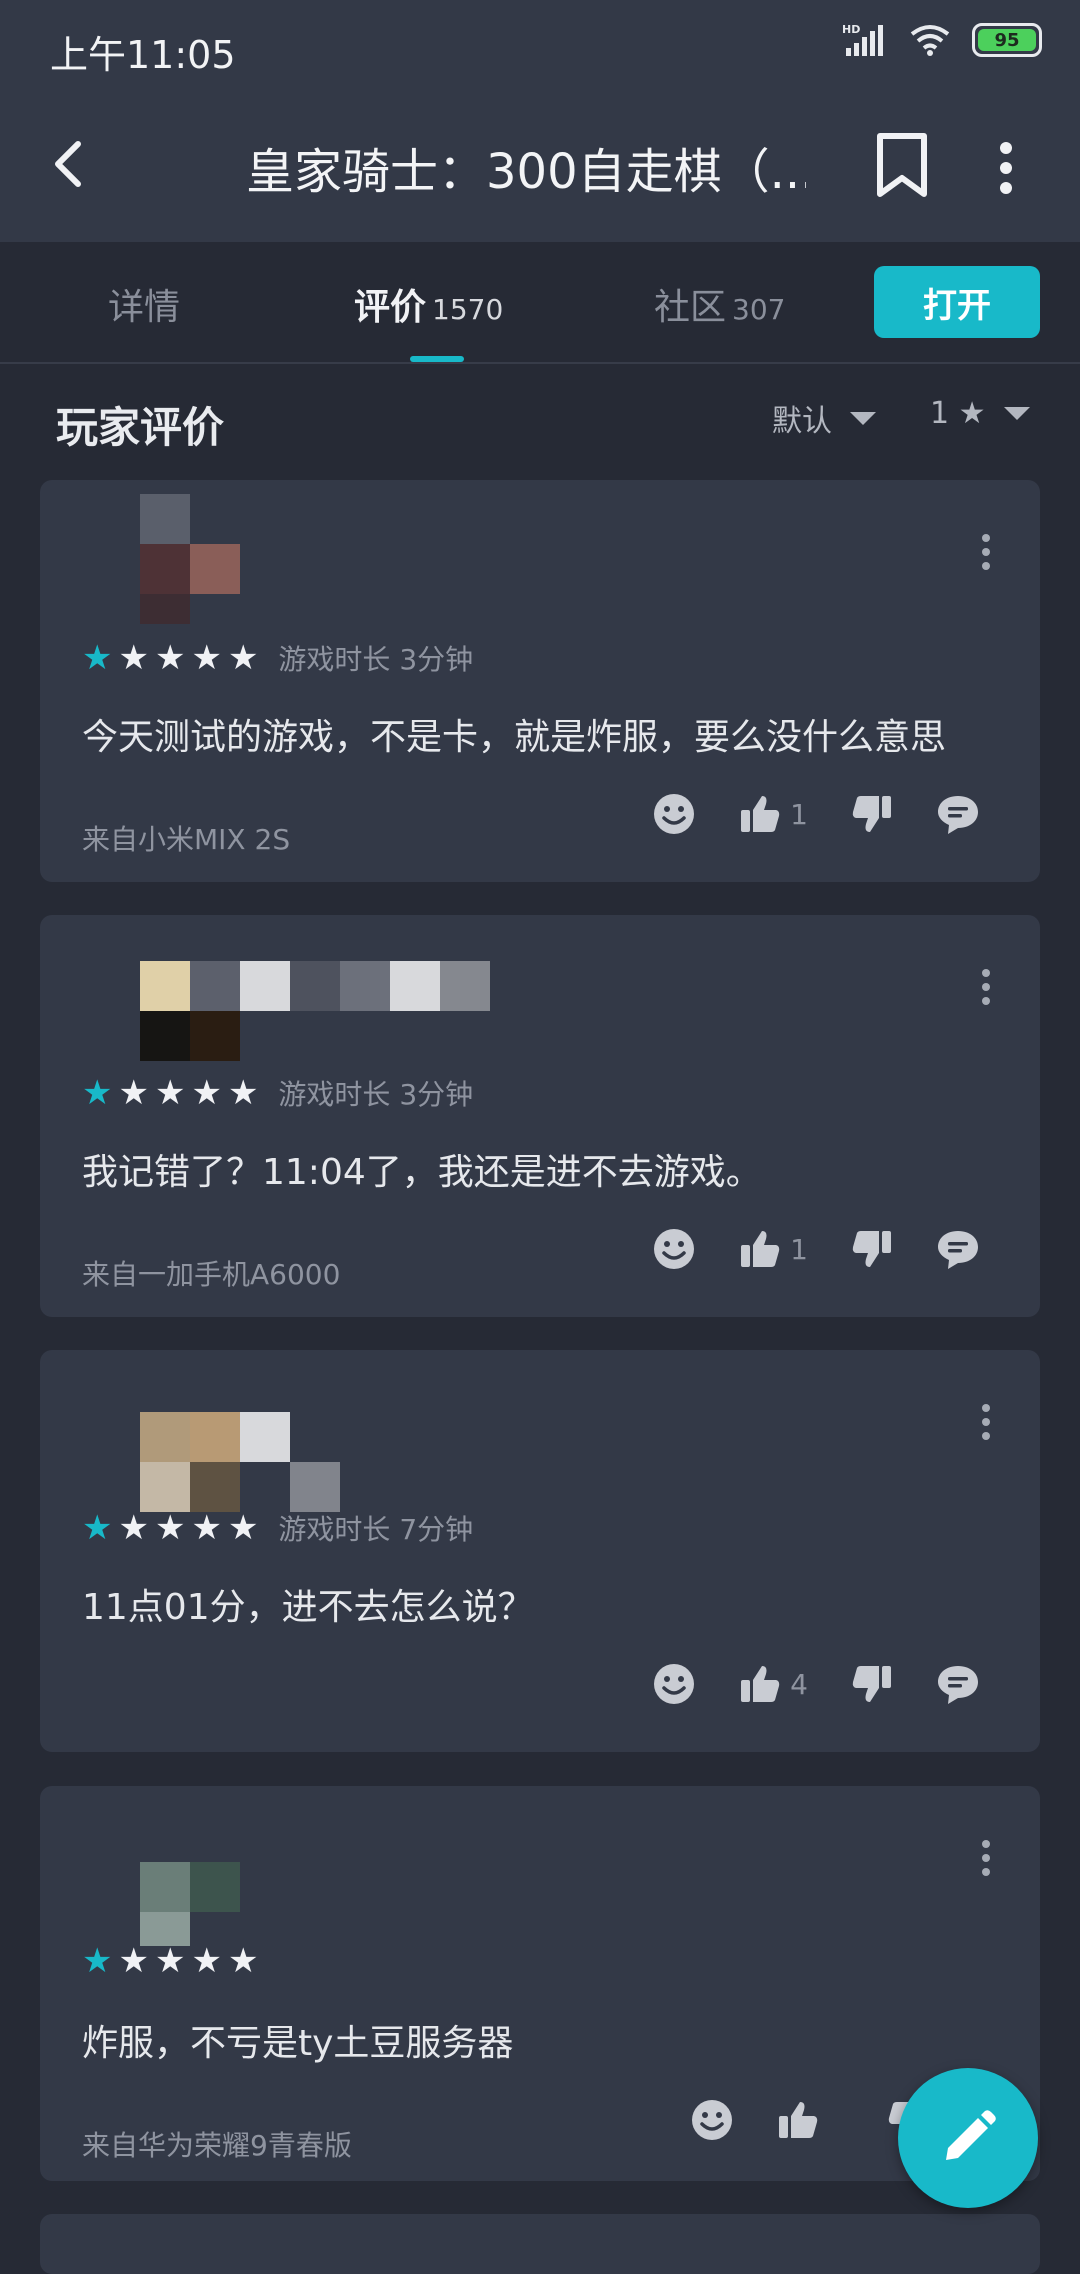 This screenshot has width=1080, height=2274. What do you see at coordinates (968, 2138) in the screenshot?
I see `write-review-button` at bounding box center [968, 2138].